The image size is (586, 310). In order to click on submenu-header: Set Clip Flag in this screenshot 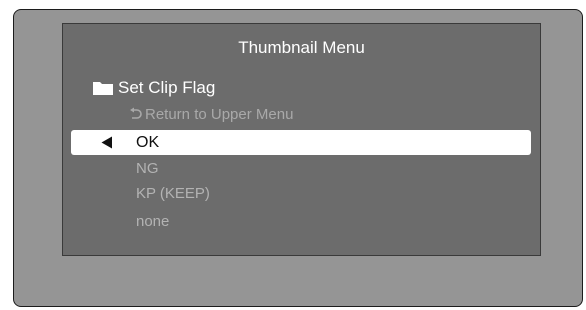, I will do `click(153, 88)`.